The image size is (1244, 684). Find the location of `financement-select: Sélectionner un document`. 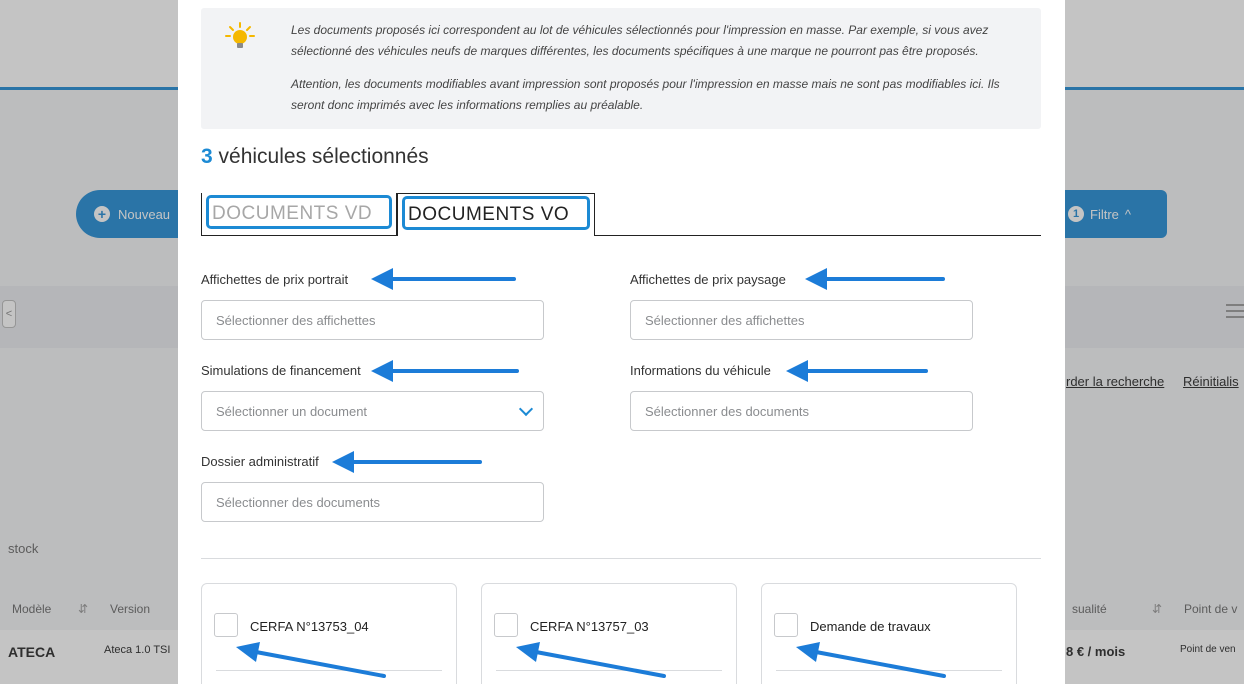

financement-select: Sélectionner un document is located at coordinates (372, 411).